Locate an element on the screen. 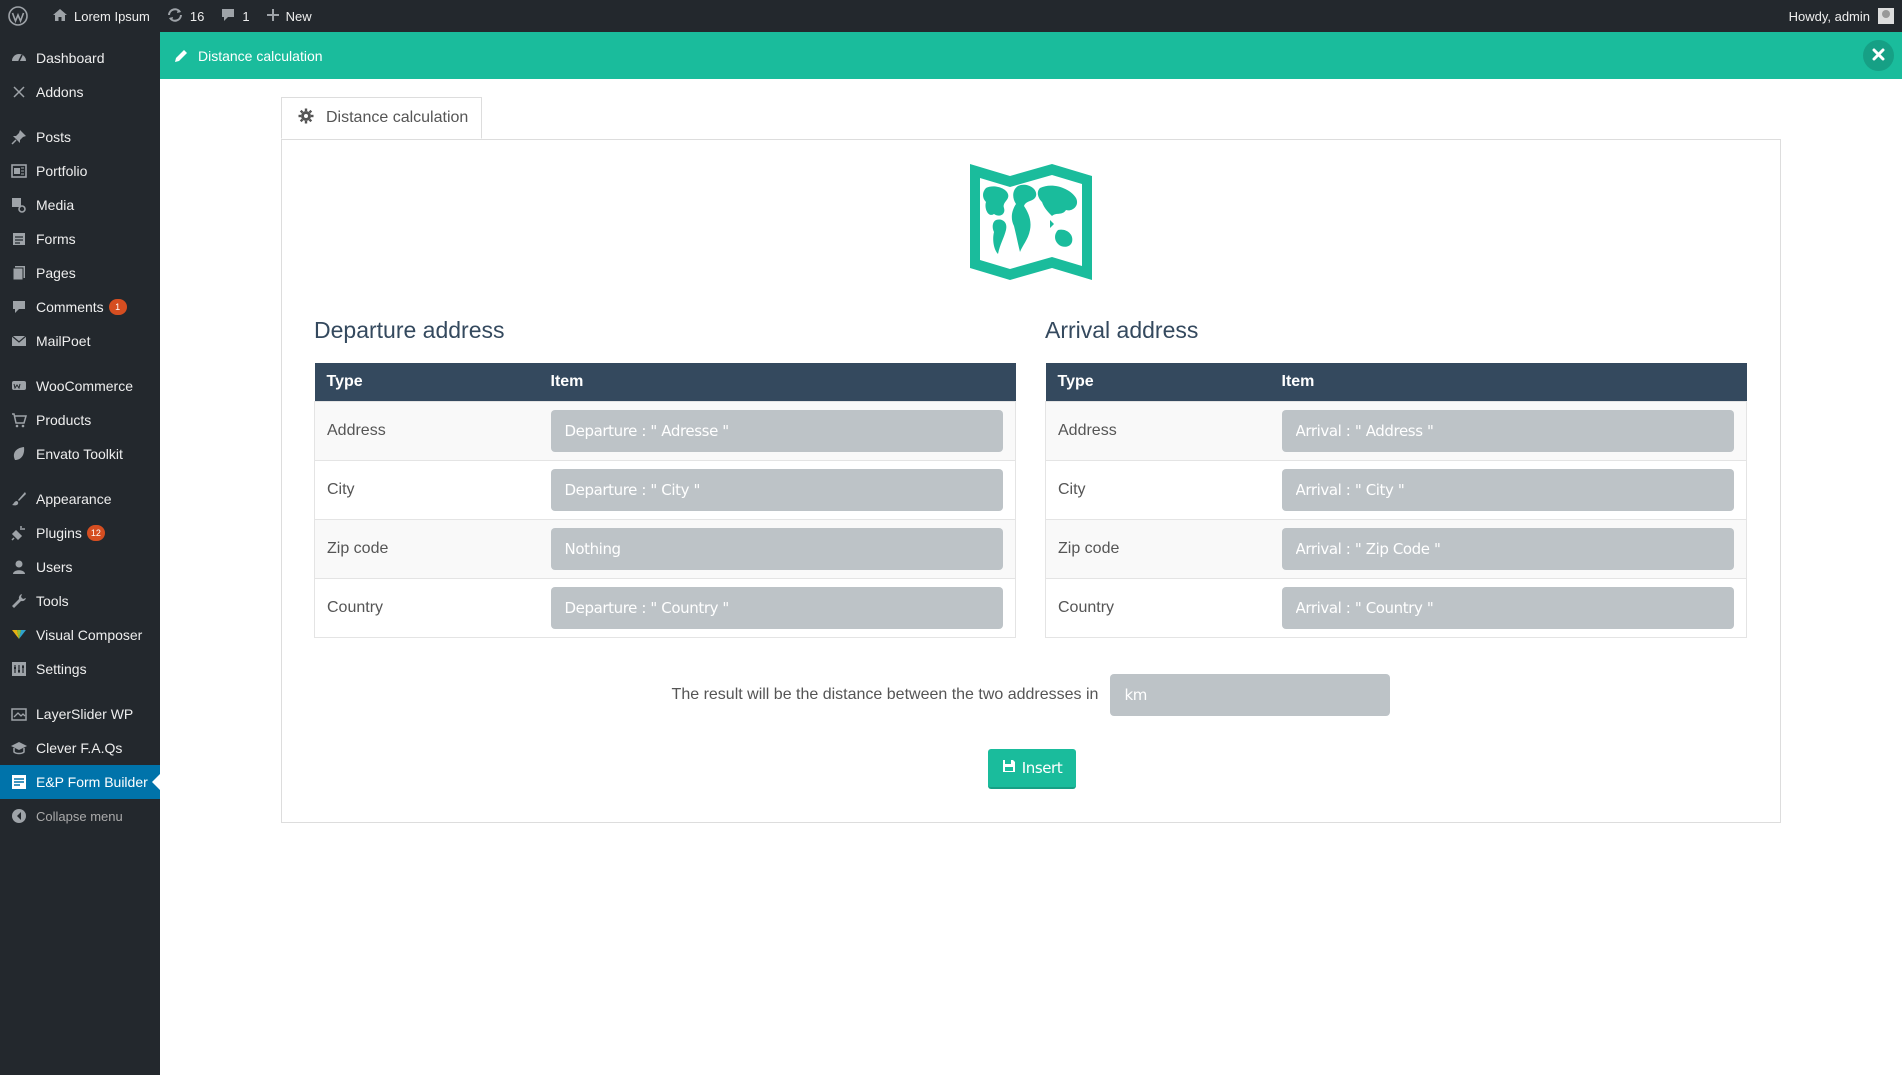  sidebar-item-clever-faqs: Clever F.A.Qs is located at coordinates (80, 748).